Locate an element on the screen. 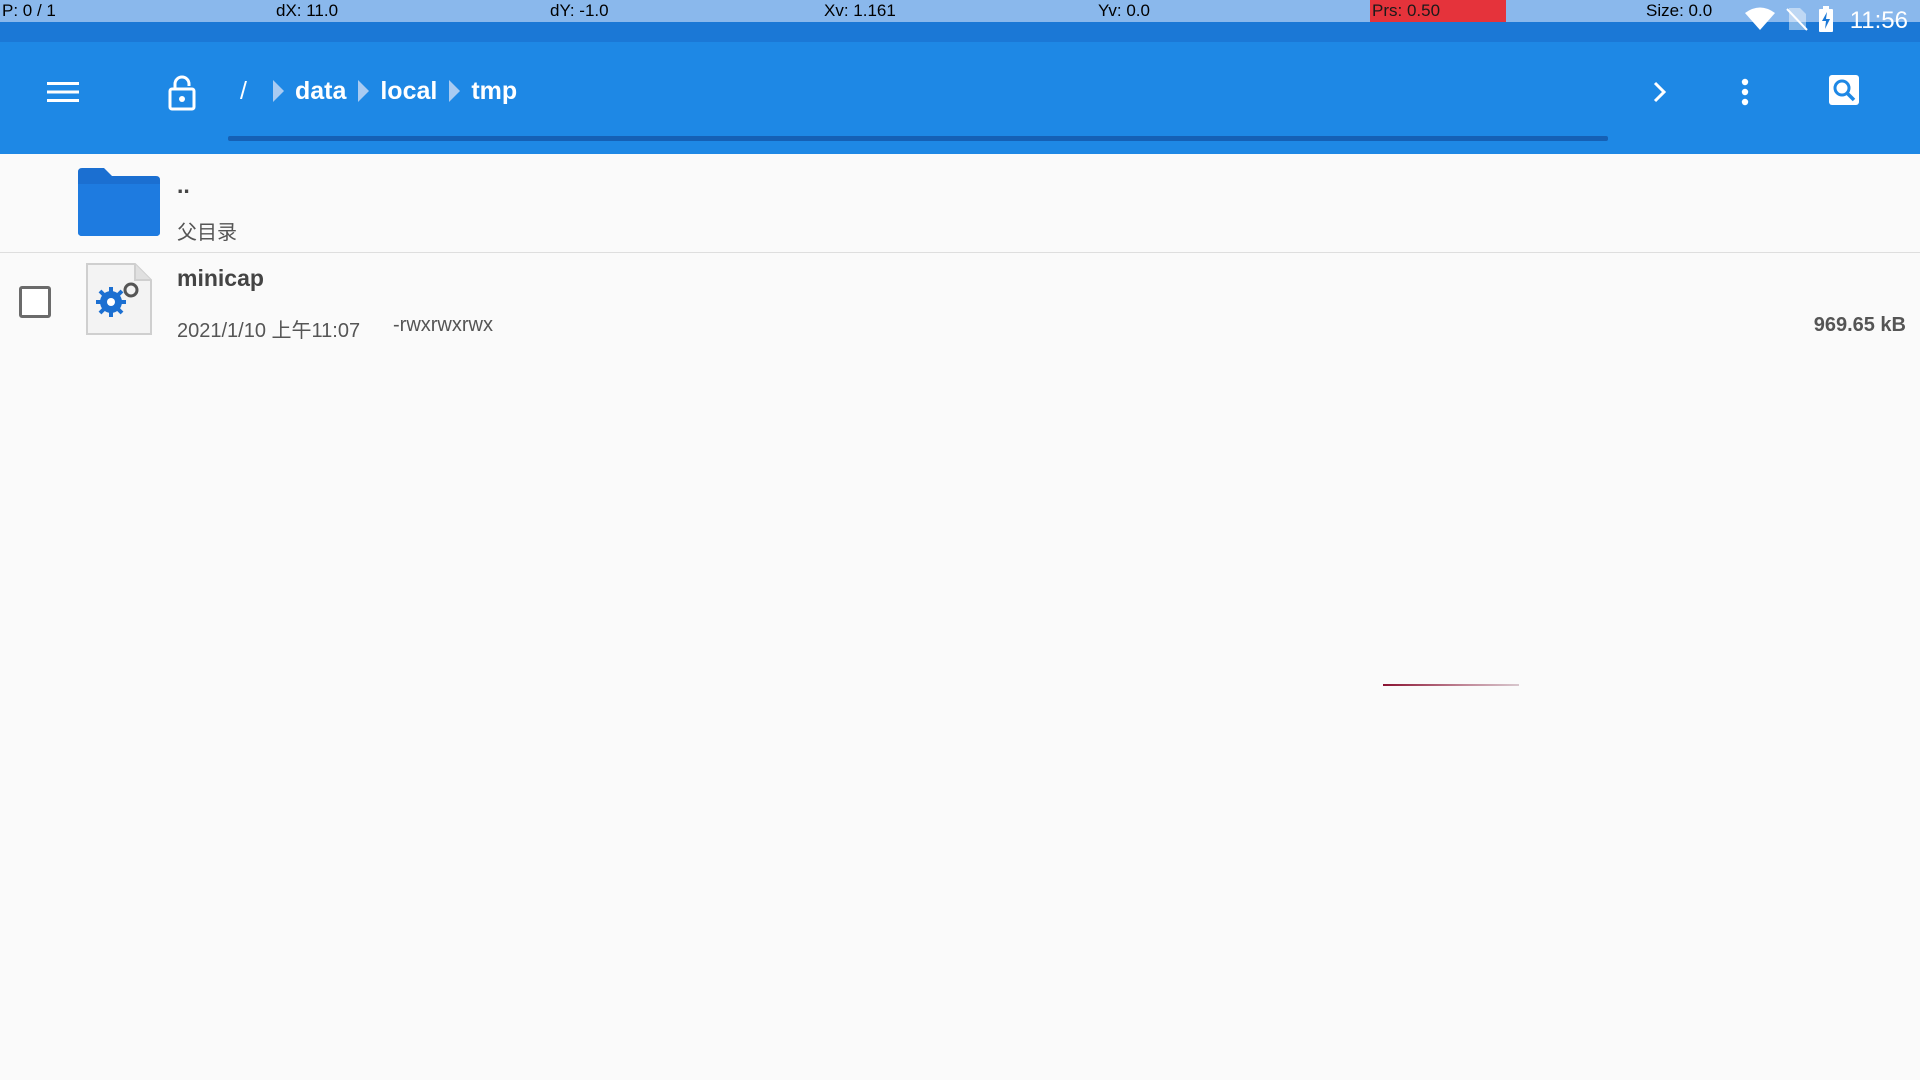 This screenshot has width=1920, height=1080. chevron-right-icon is located at coordinates (1660, 92).